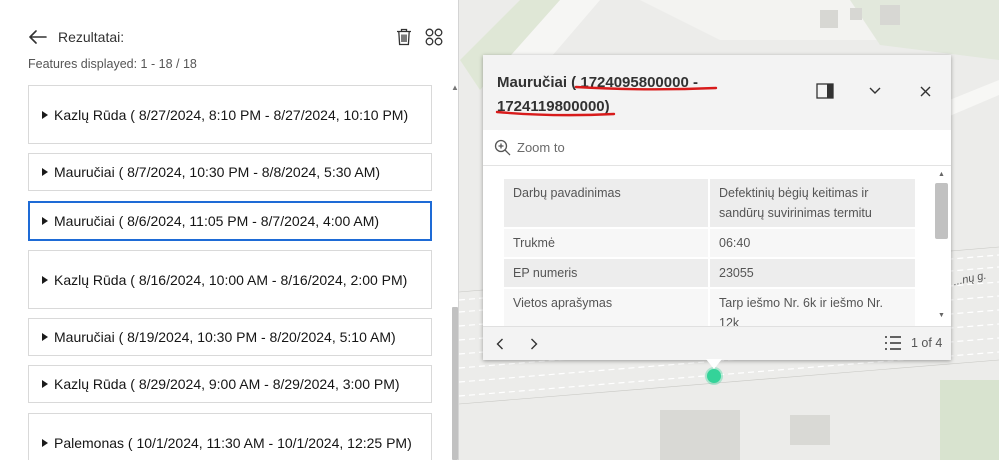 The height and width of the screenshot is (460, 999). What do you see at coordinates (714, 376) in the screenshot?
I see `selected-feature-marker` at bounding box center [714, 376].